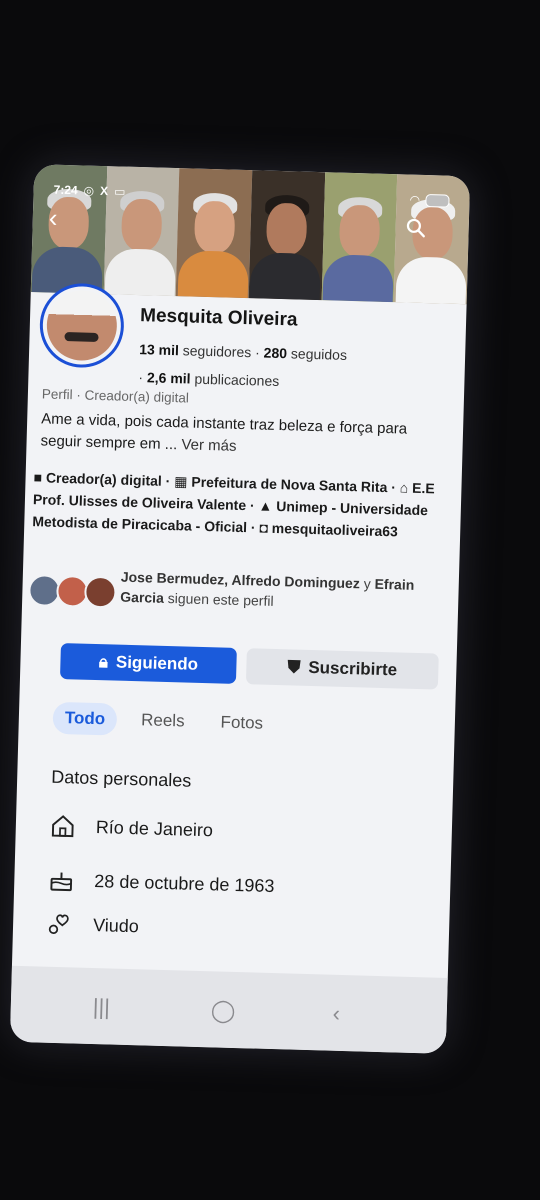 The image size is (540, 1200). I want to click on search-icon, so click(415, 227).